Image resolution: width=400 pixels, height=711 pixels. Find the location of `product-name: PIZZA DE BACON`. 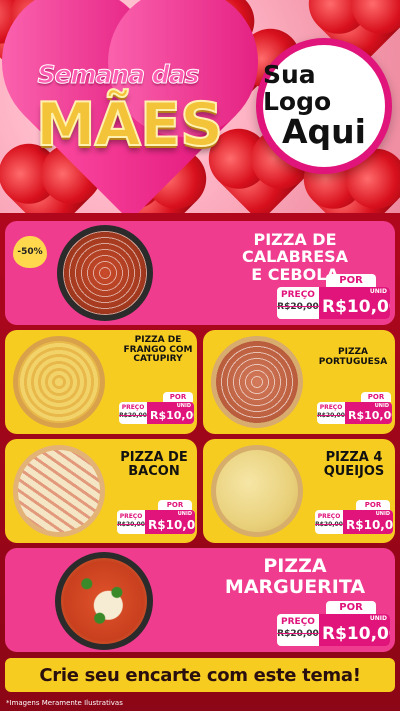

product-name: PIZZA DE BACON is located at coordinates (154, 465).